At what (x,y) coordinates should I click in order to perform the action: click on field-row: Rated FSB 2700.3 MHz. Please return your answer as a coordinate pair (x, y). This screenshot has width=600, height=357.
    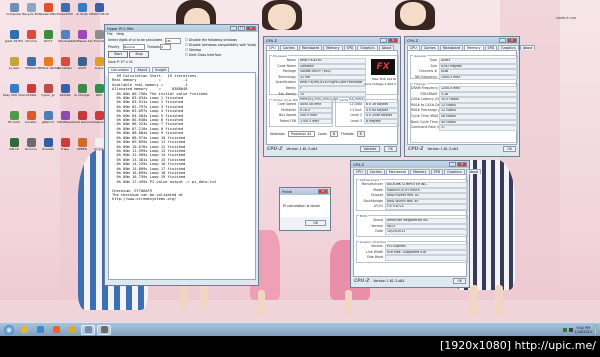
    Looking at the image, I should click on (301, 121).